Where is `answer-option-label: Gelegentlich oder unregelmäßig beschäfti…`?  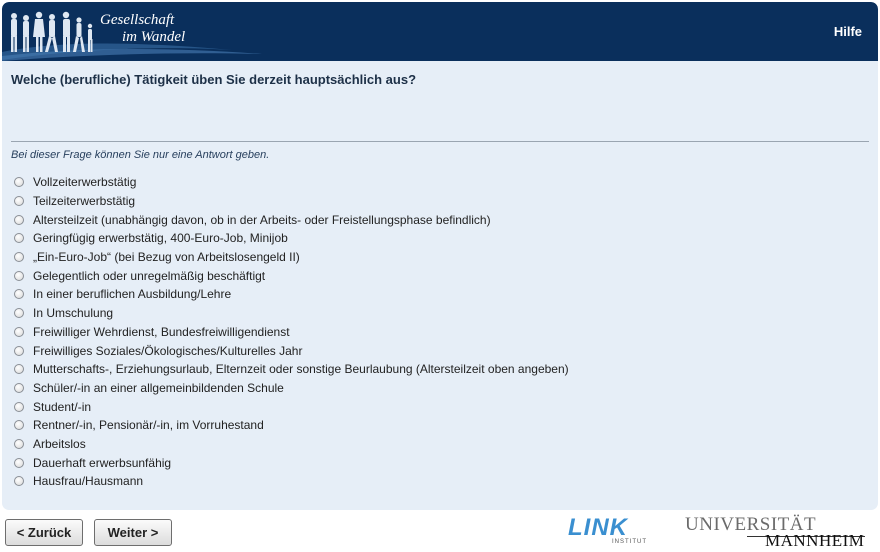 answer-option-label: Gelegentlich oder unregelmäßig beschäfti… is located at coordinates (149, 275).